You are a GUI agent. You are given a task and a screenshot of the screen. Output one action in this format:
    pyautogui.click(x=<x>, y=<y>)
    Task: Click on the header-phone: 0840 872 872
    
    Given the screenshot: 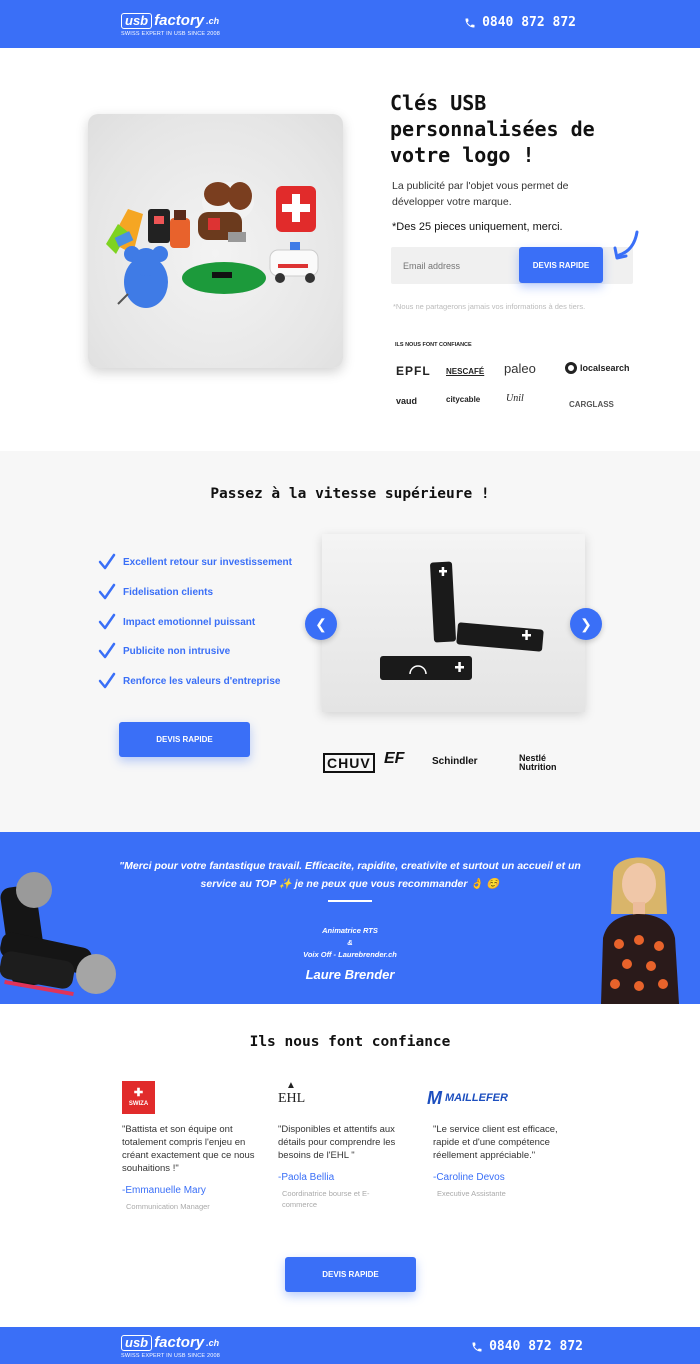 What is the action you would take?
    pyautogui.click(x=520, y=22)
    